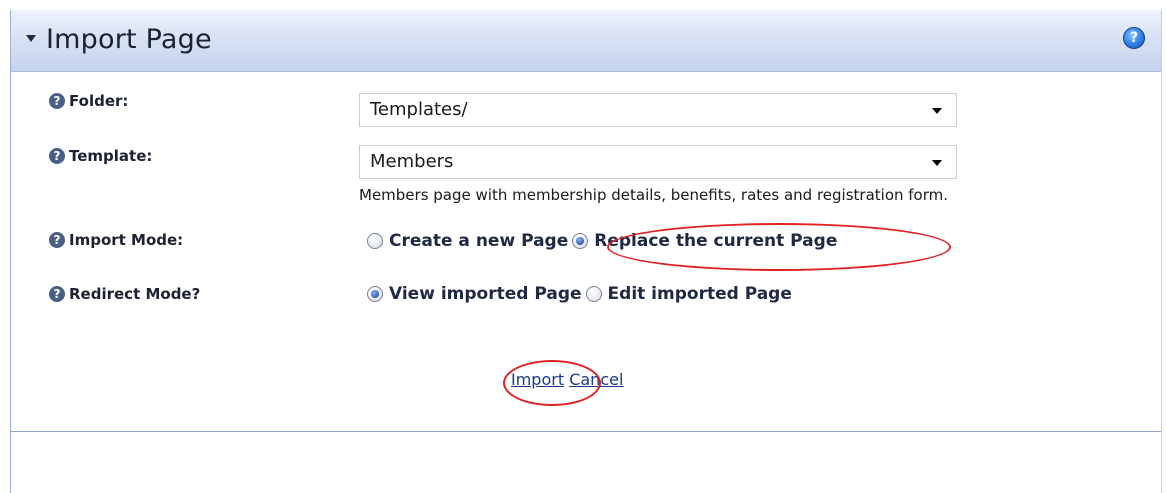 The height and width of the screenshot is (493, 1166). I want to click on import-link: Import, so click(537, 379).